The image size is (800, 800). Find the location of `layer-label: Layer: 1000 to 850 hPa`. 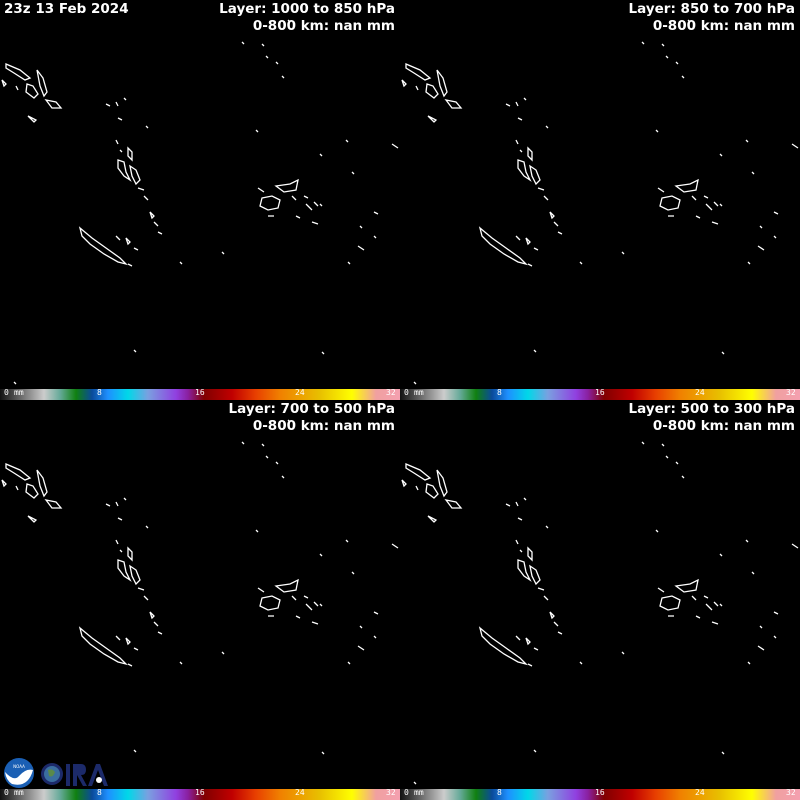

layer-label: Layer: 1000 to 850 hPa is located at coordinates (307, 9).